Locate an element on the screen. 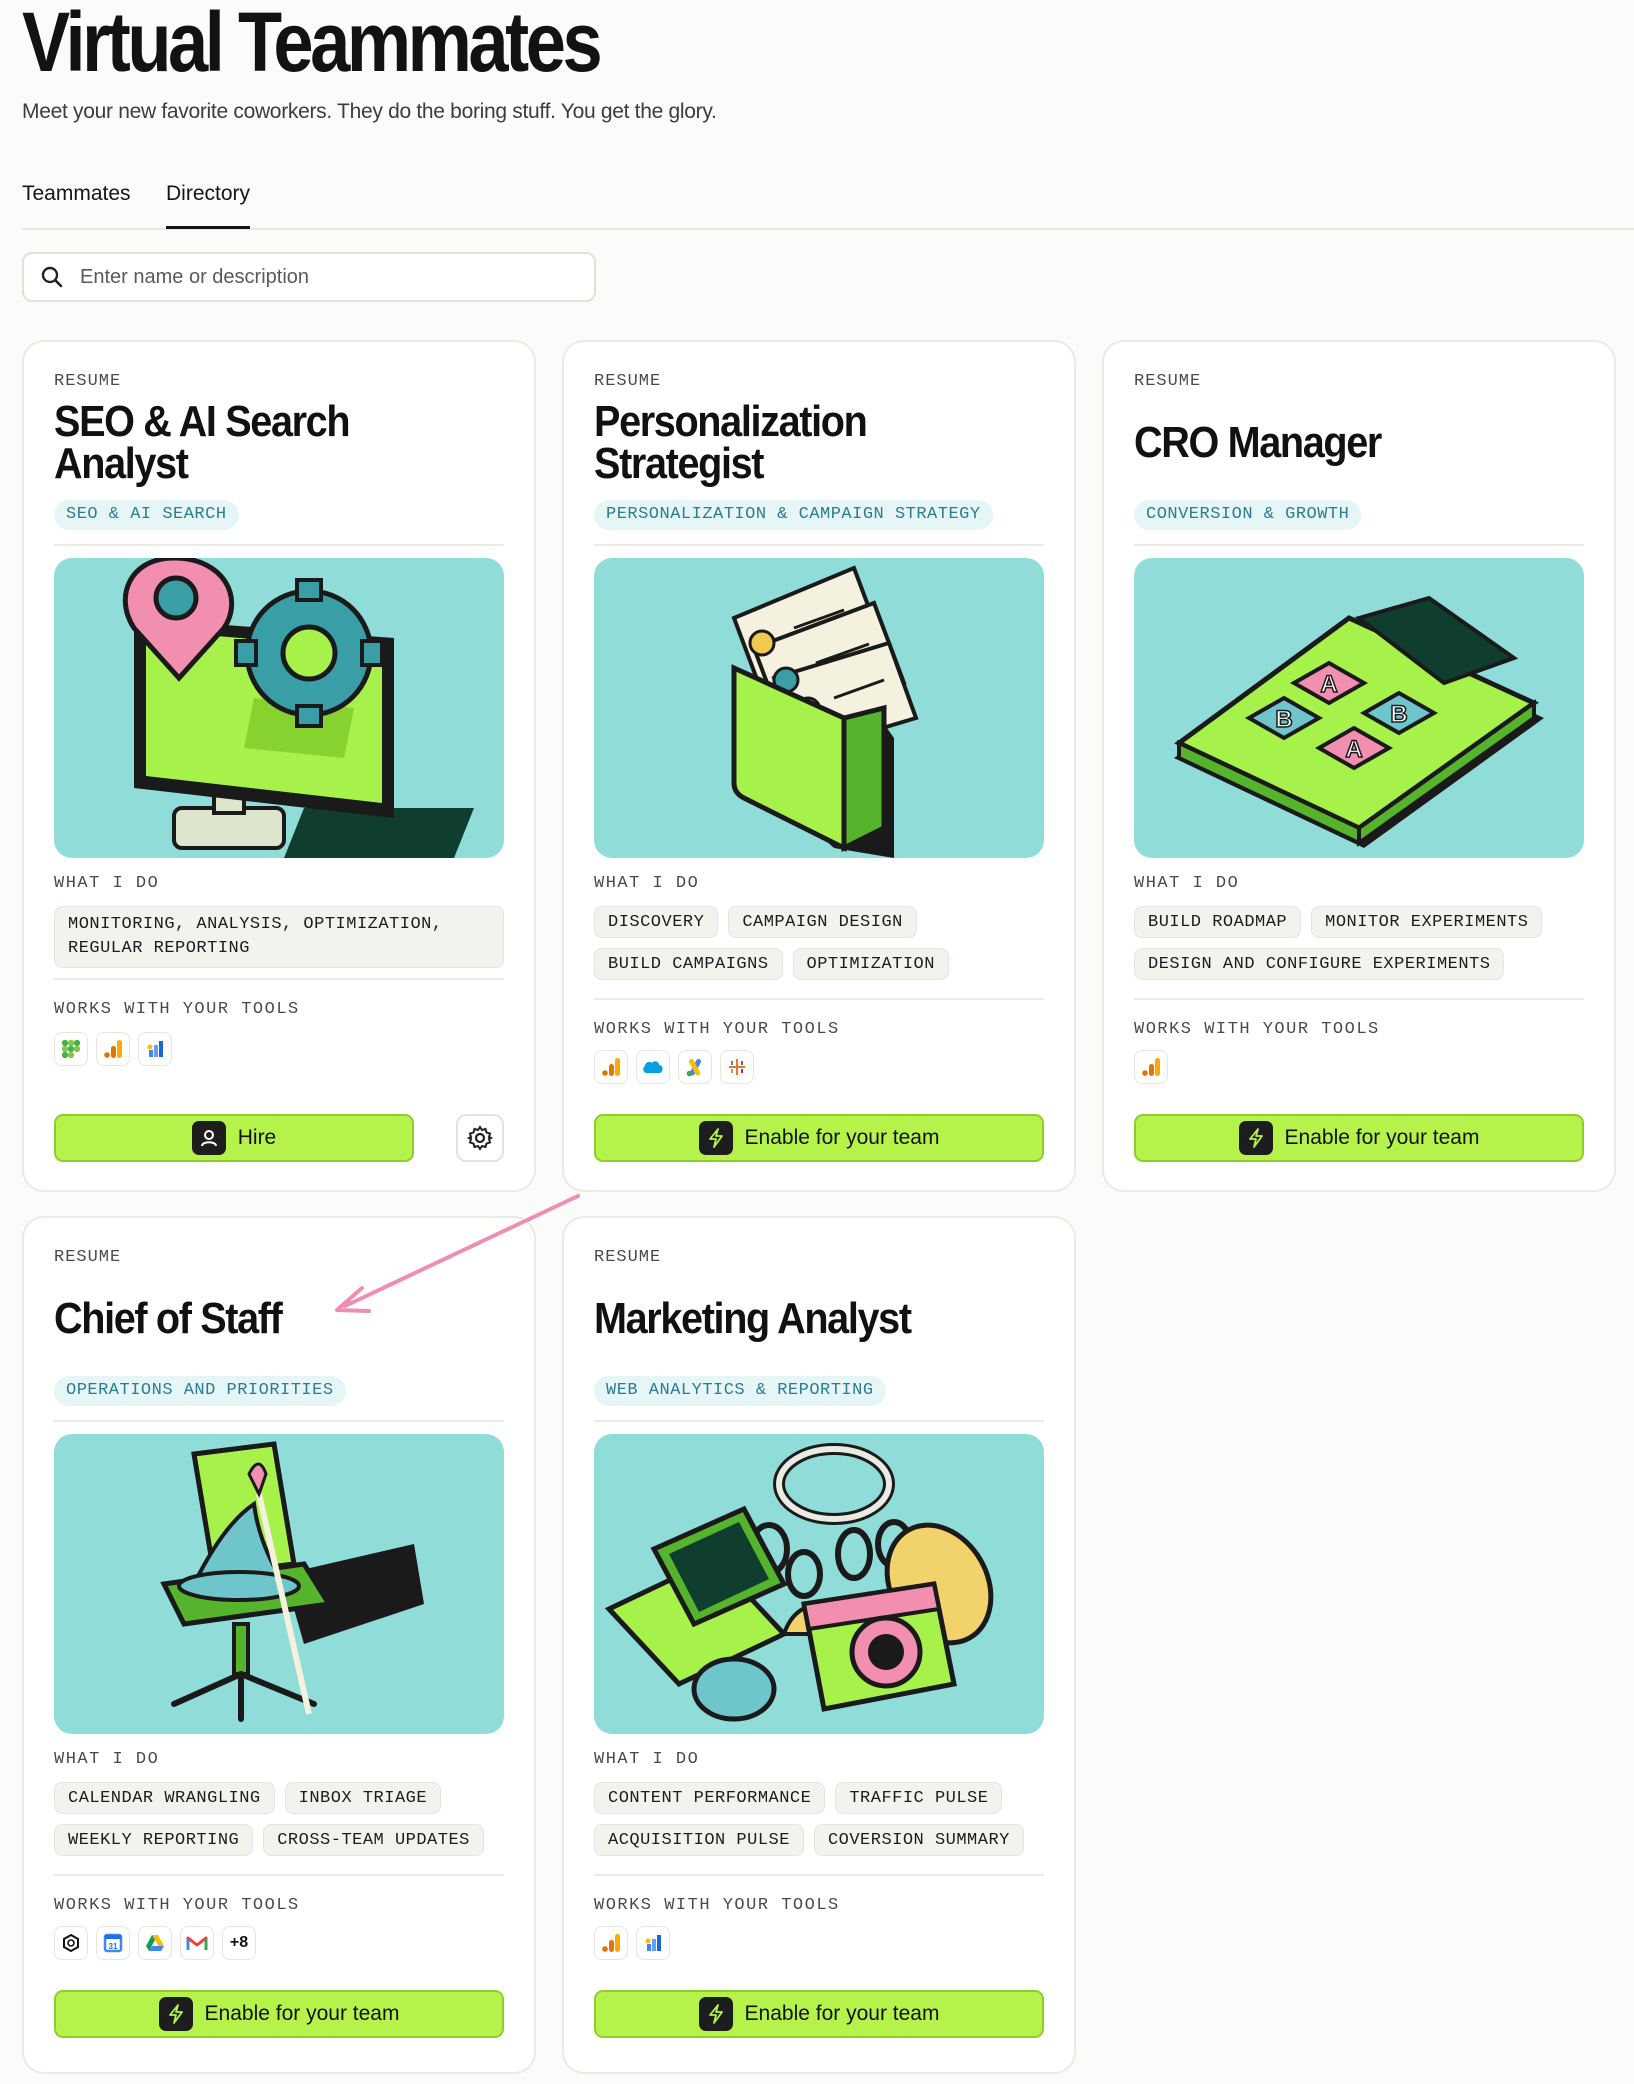 The height and width of the screenshot is (2084, 1634). gmail-icon is located at coordinates (197, 1943).